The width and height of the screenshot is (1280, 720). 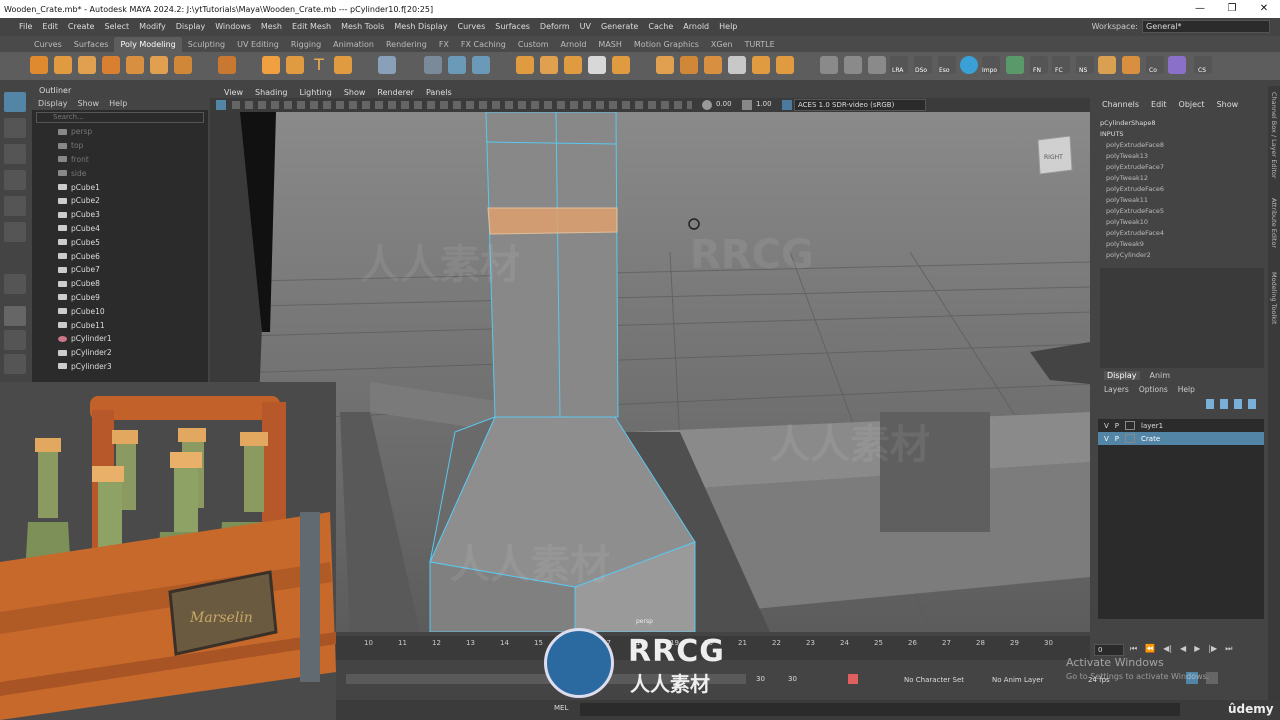 I want to click on next-key-icon: |▶, so click(x=1212, y=650).